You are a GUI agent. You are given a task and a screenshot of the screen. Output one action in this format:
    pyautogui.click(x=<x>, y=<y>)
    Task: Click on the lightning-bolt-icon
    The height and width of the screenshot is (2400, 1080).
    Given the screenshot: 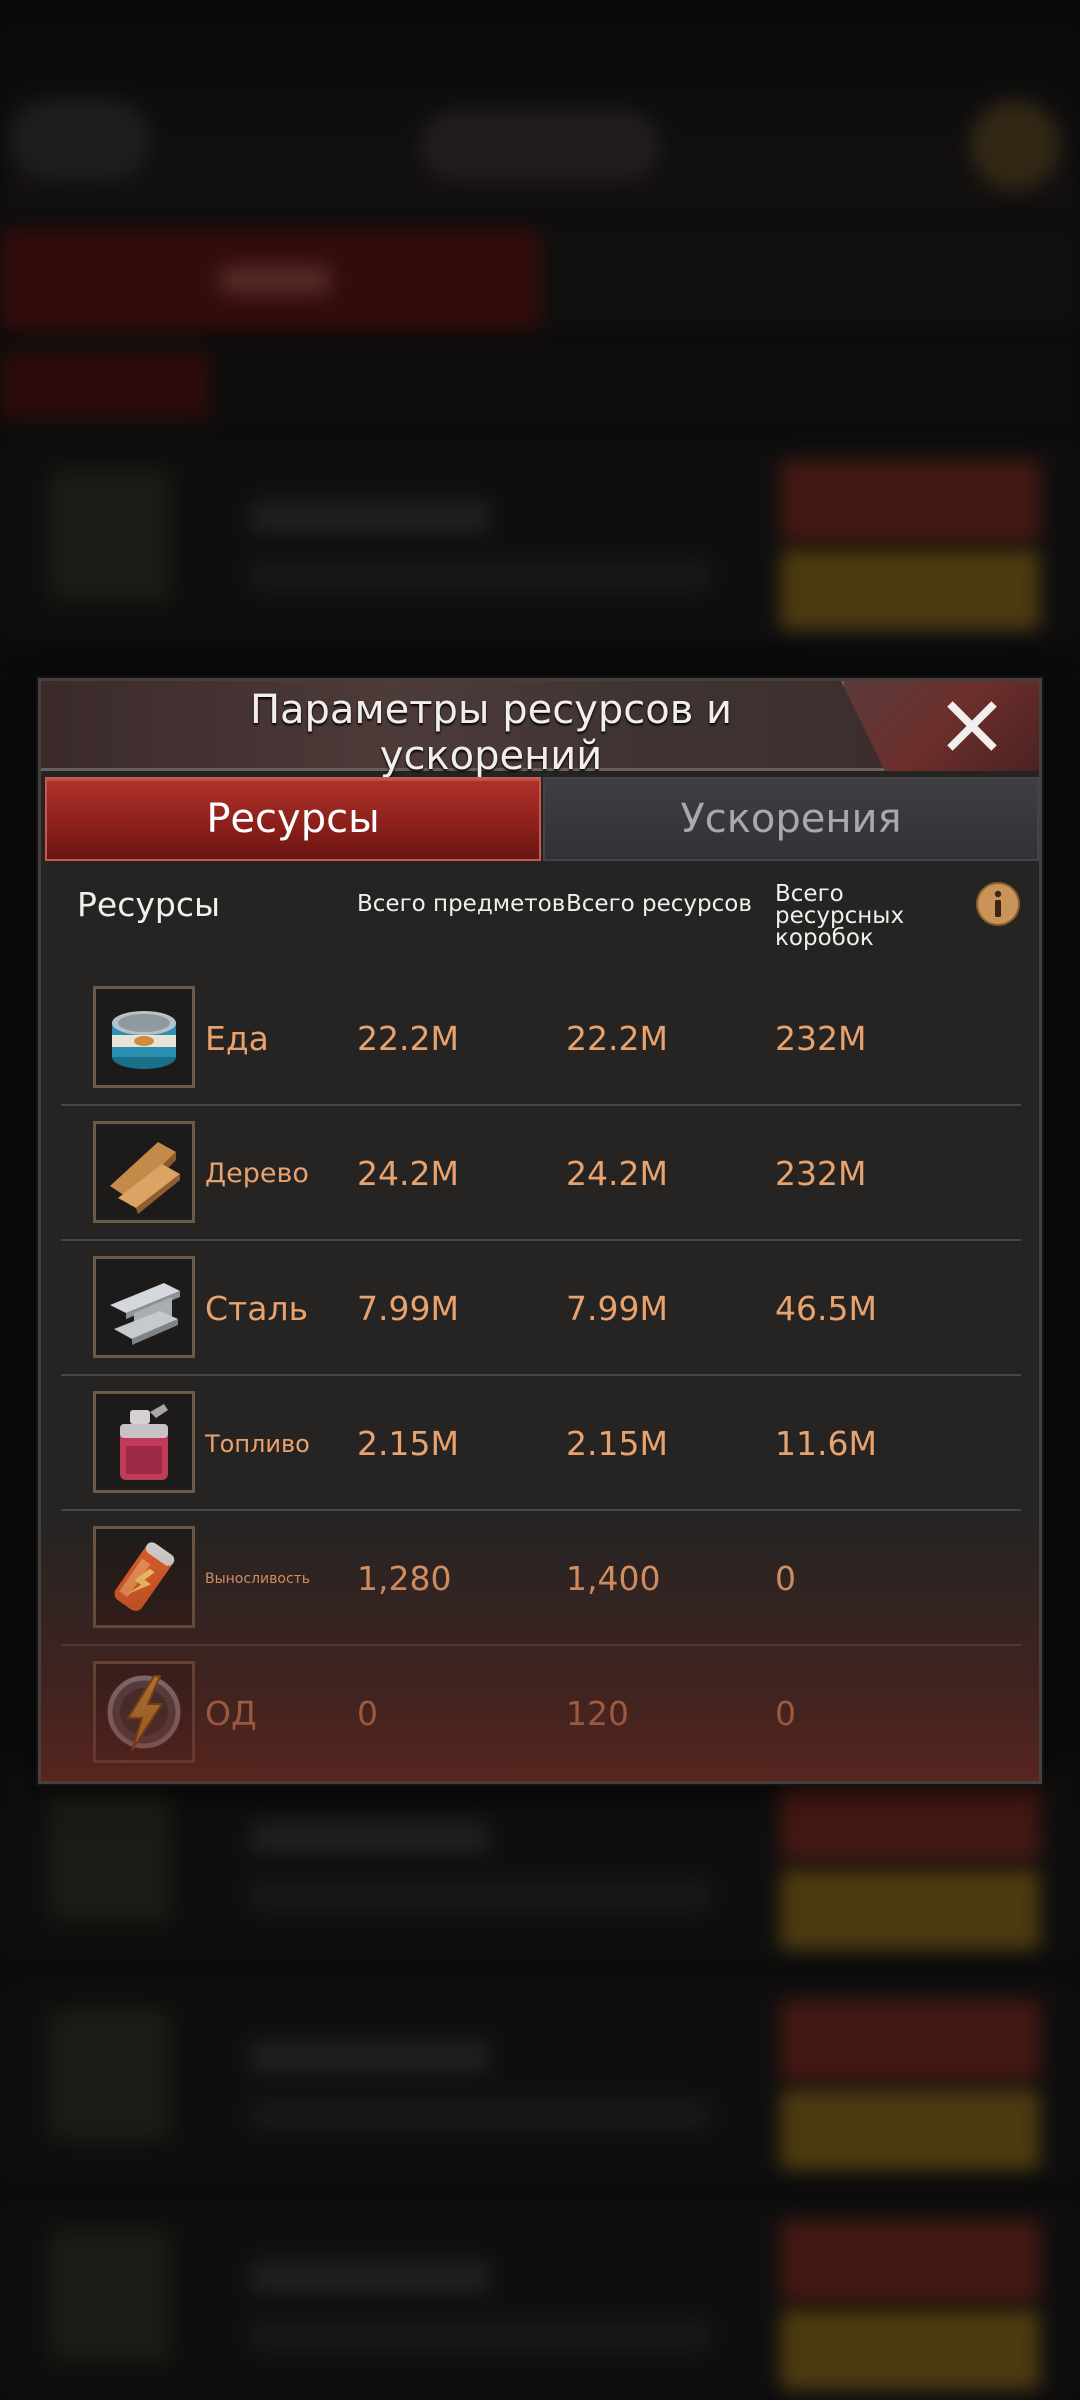 What is the action you would take?
    pyautogui.click(x=144, y=1712)
    